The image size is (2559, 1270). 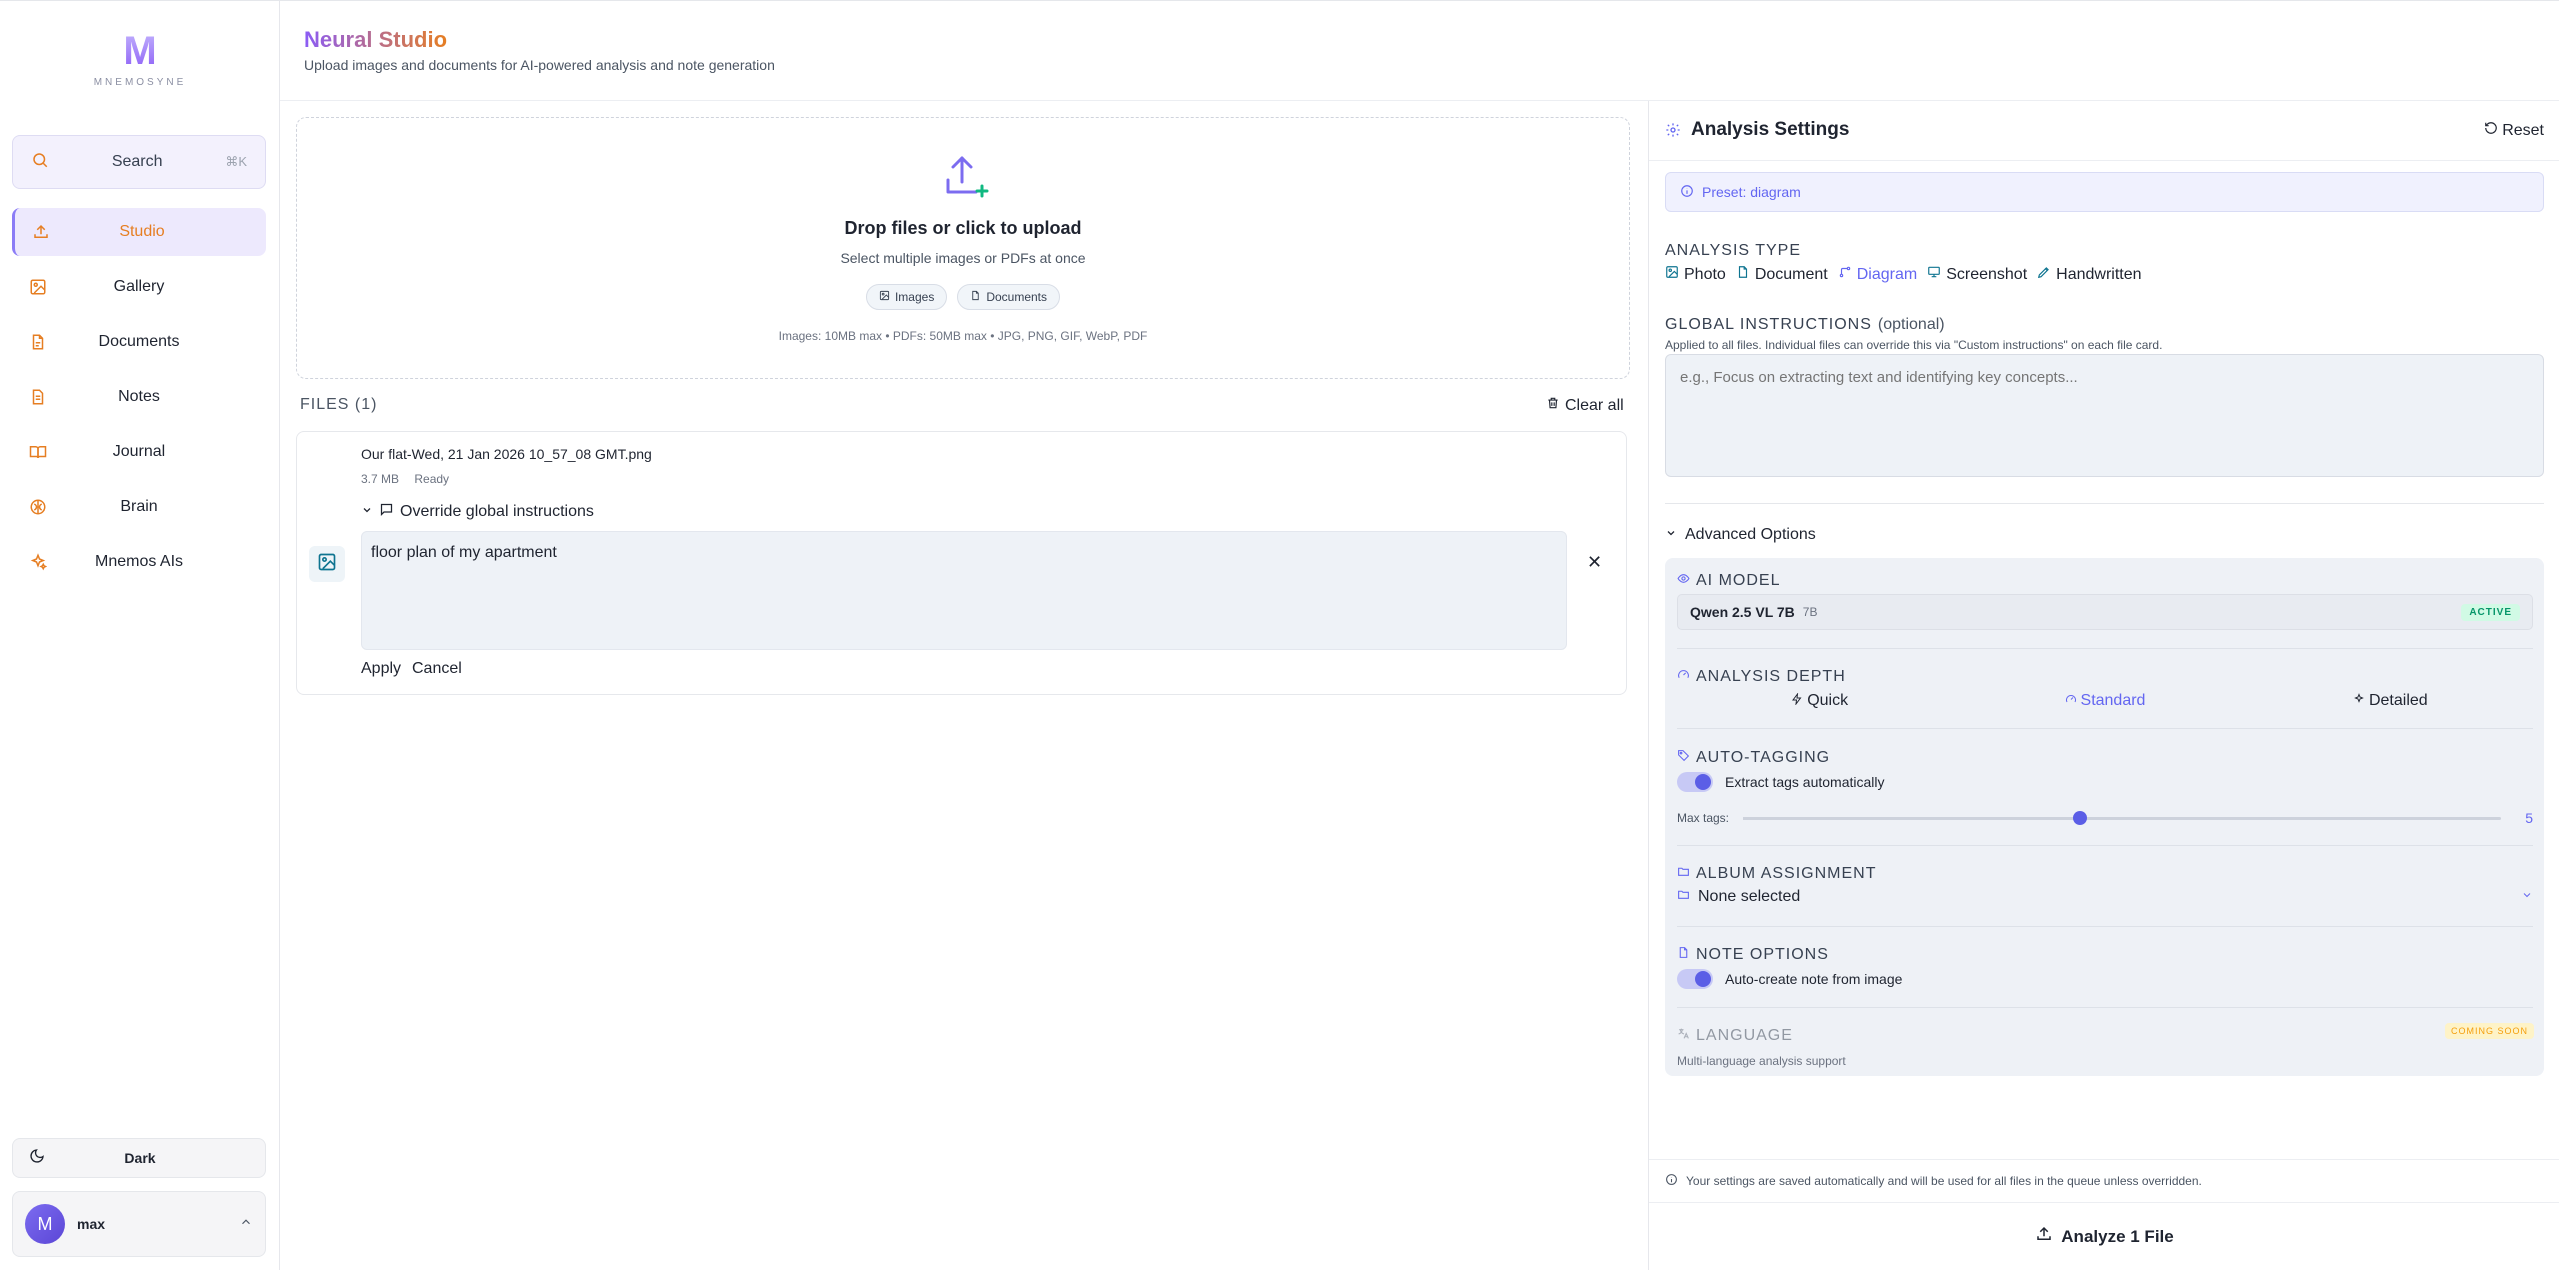 What do you see at coordinates (1672, 274) in the screenshot?
I see `image-icon` at bounding box center [1672, 274].